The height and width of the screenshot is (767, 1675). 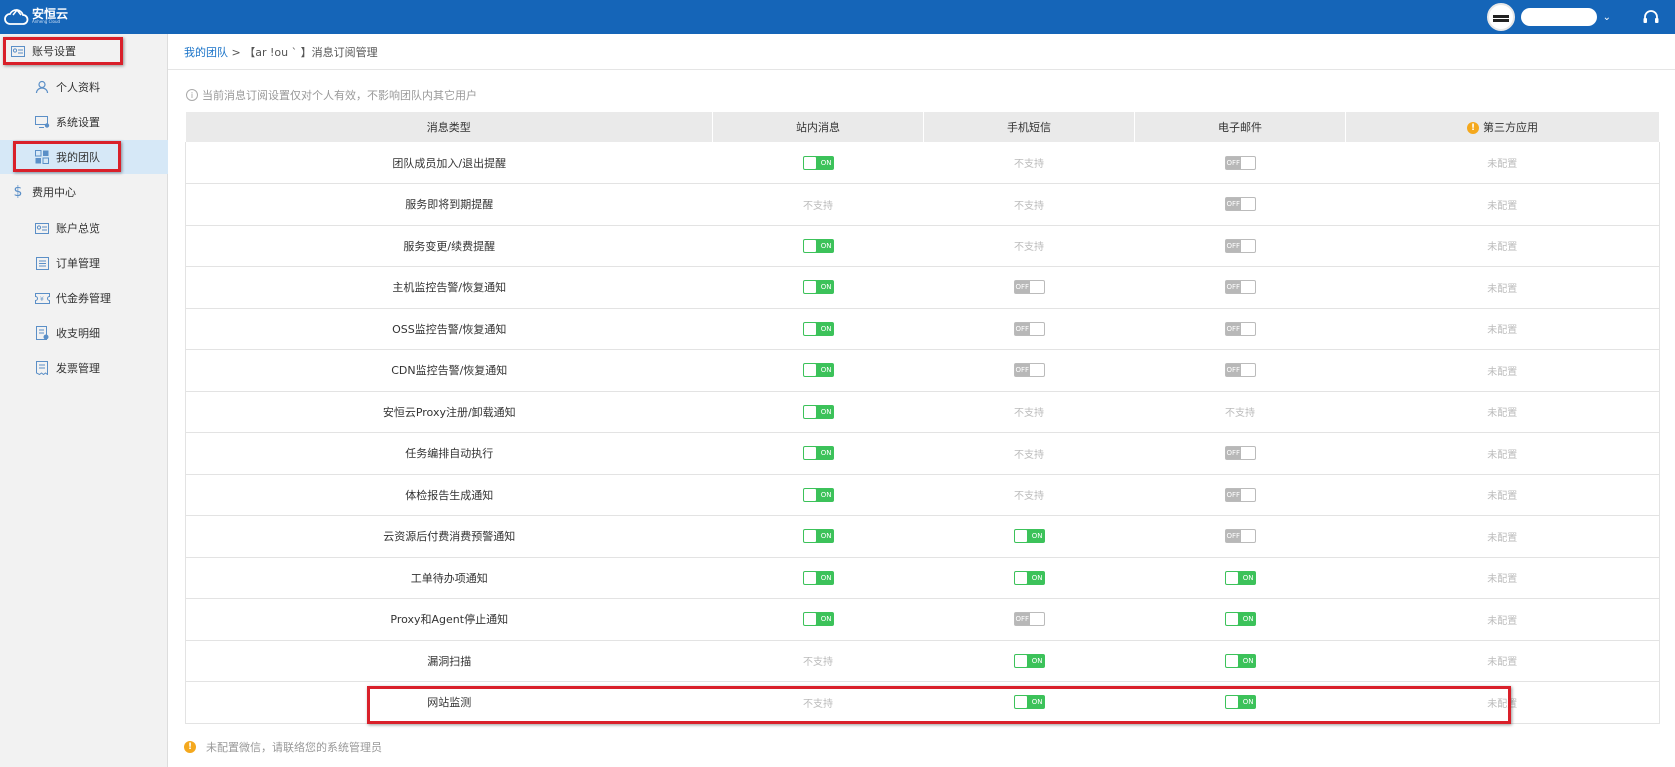 I want to click on sidebar-item-system-settings: 系统设置, so click(x=84, y=122).